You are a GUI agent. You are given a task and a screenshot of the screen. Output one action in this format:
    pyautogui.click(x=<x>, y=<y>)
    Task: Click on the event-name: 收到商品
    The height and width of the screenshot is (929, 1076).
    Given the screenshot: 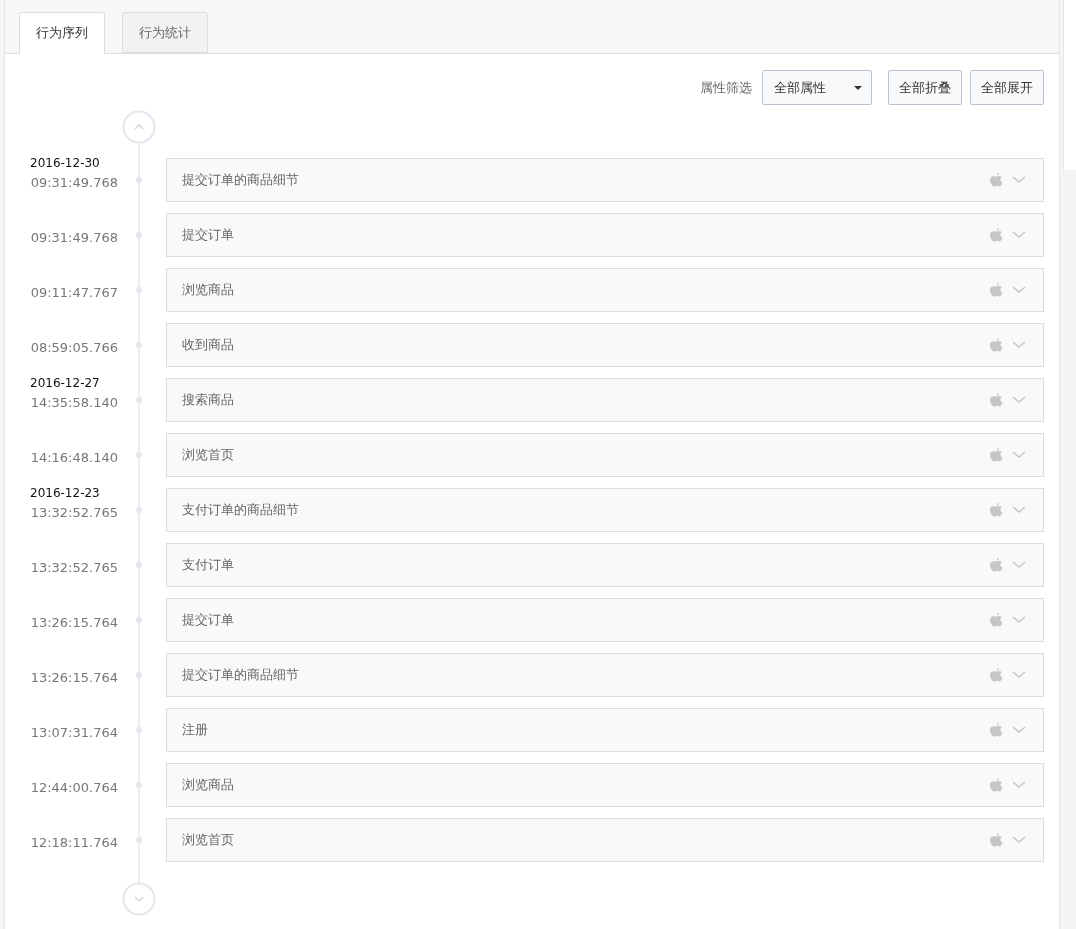 What is the action you would take?
    pyautogui.click(x=208, y=345)
    